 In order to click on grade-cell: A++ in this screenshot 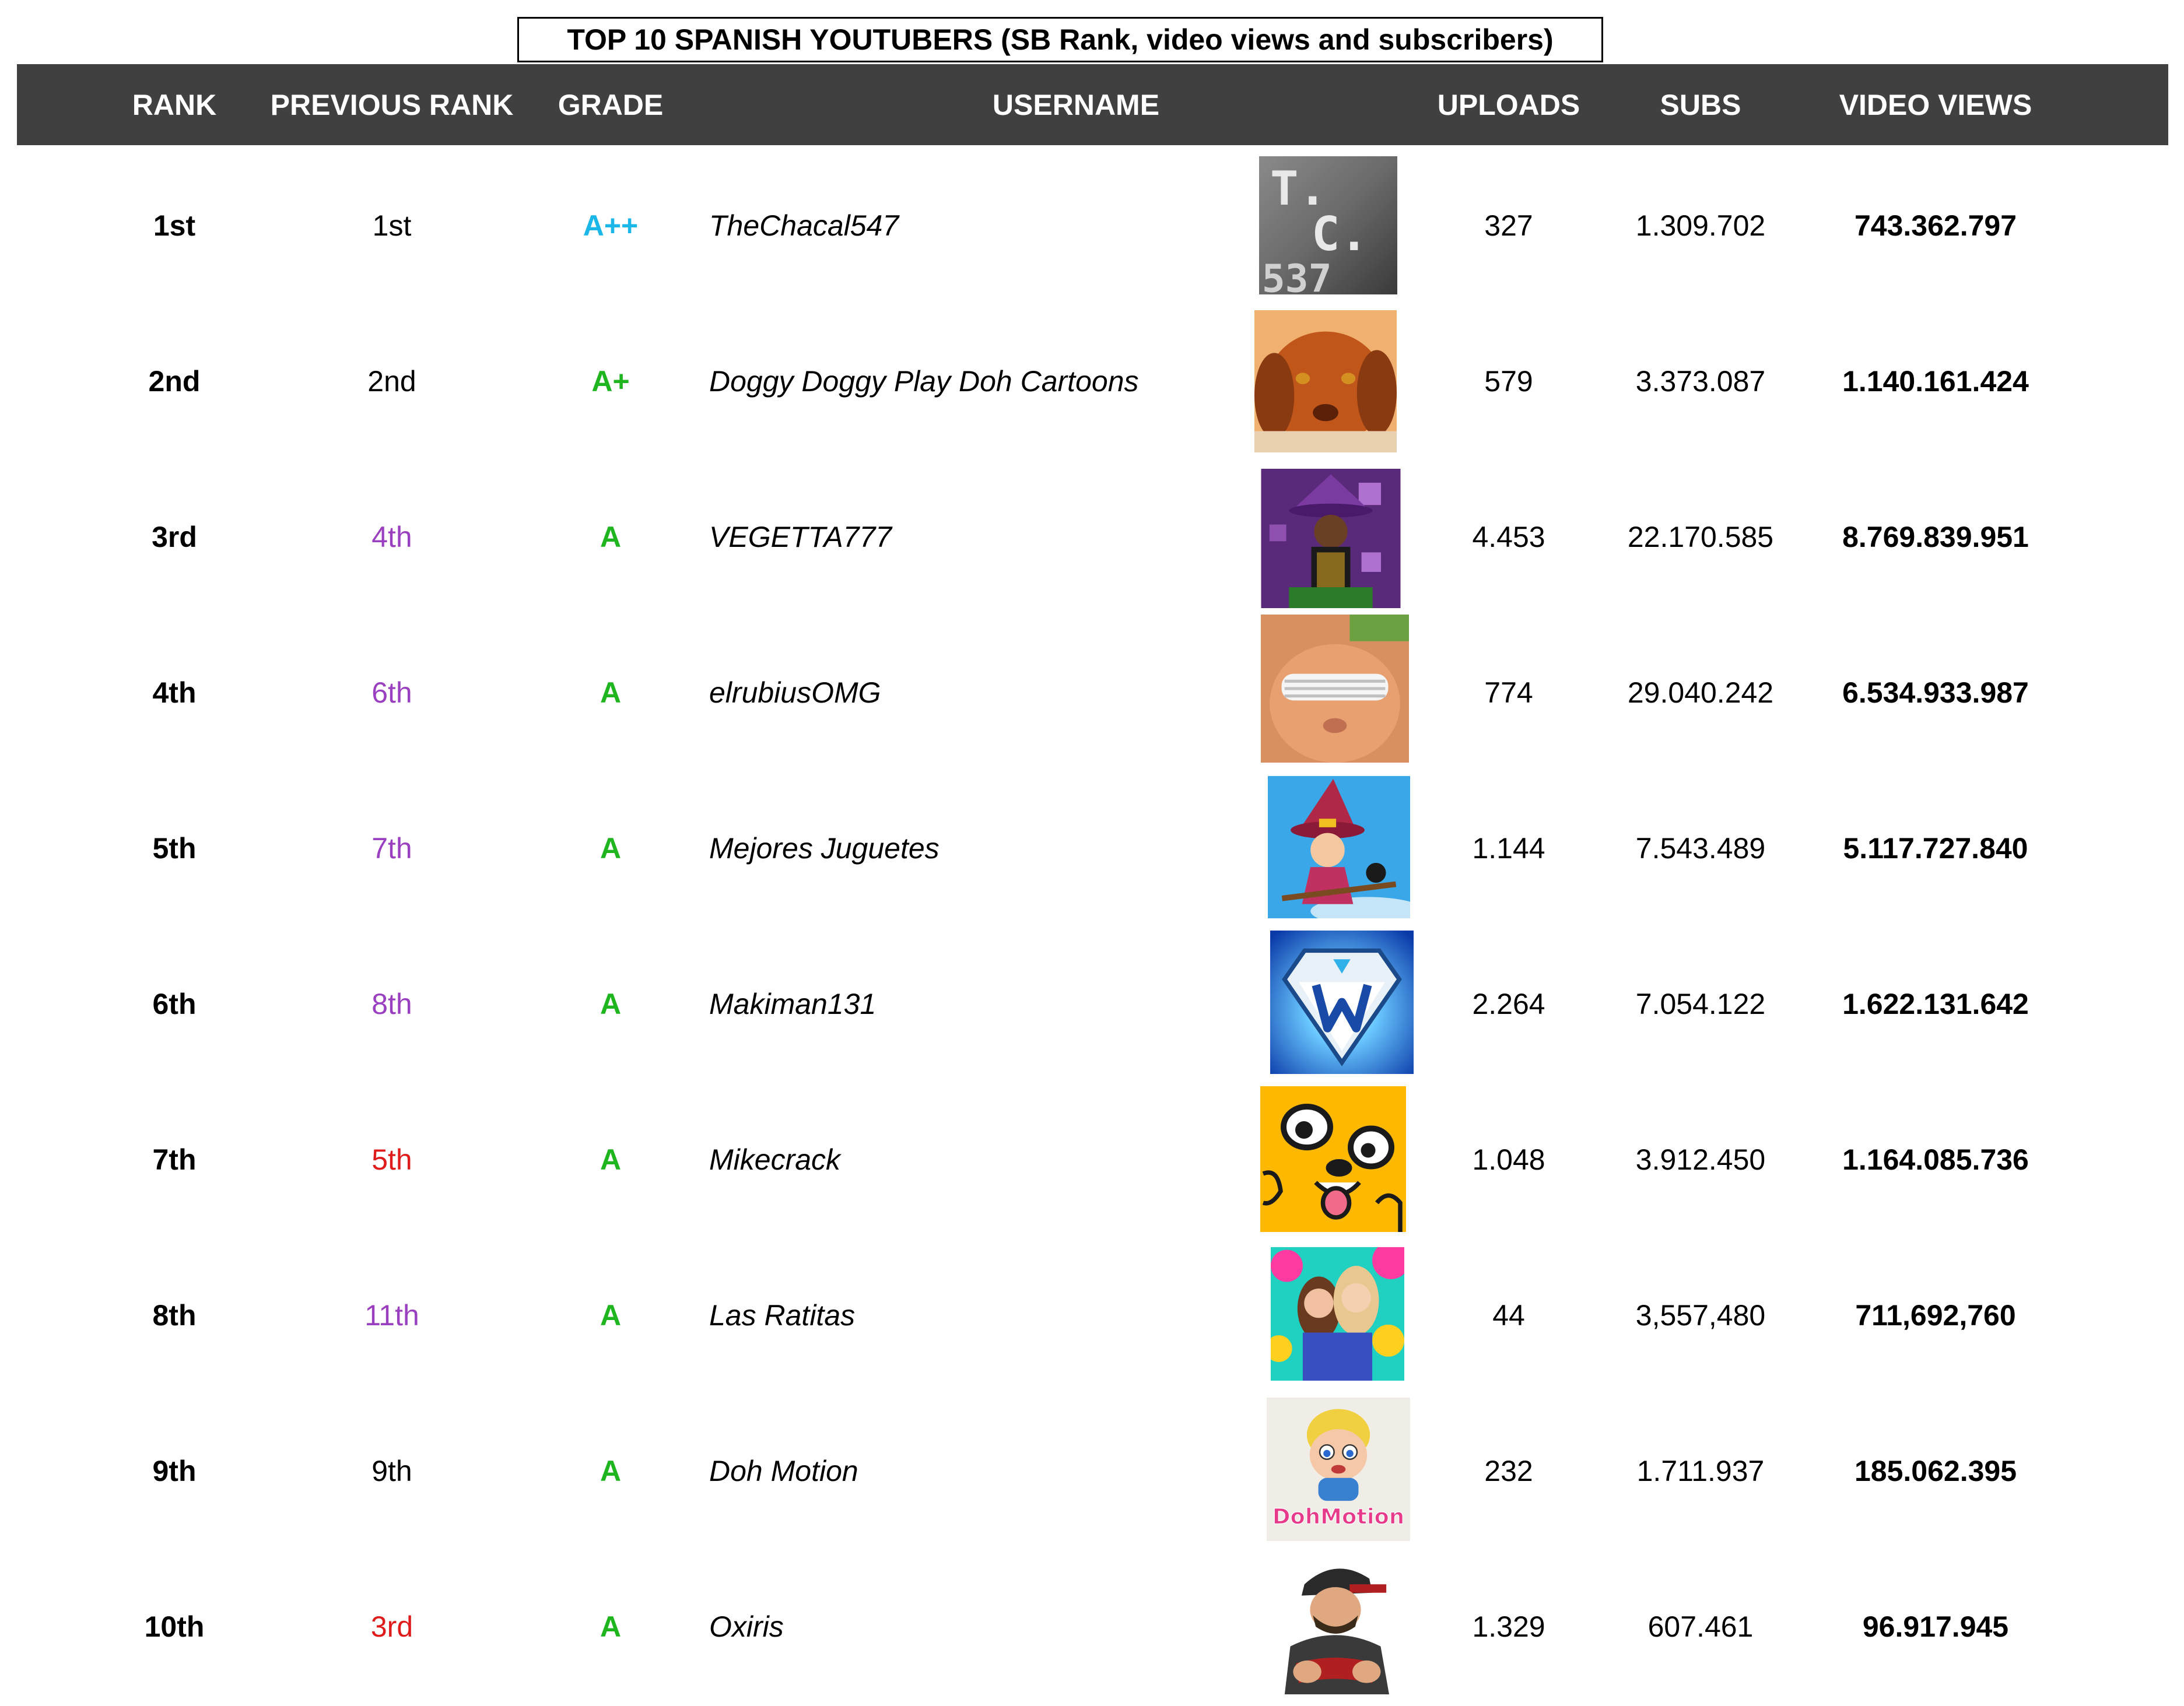, I will do `click(611, 225)`.